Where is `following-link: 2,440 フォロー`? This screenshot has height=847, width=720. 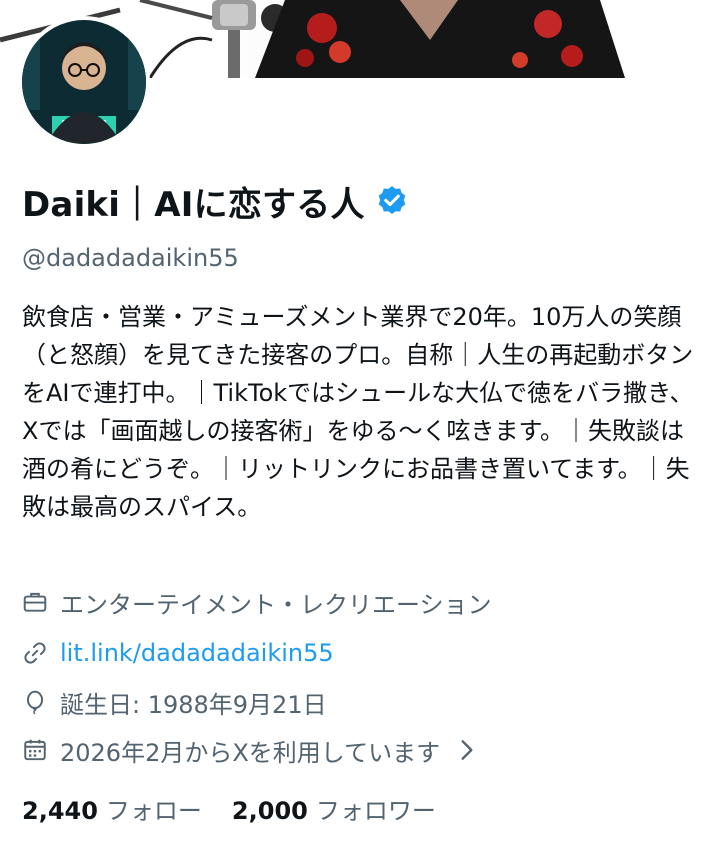
following-link: 2,440 フォロー is located at coordinates (112, 808).